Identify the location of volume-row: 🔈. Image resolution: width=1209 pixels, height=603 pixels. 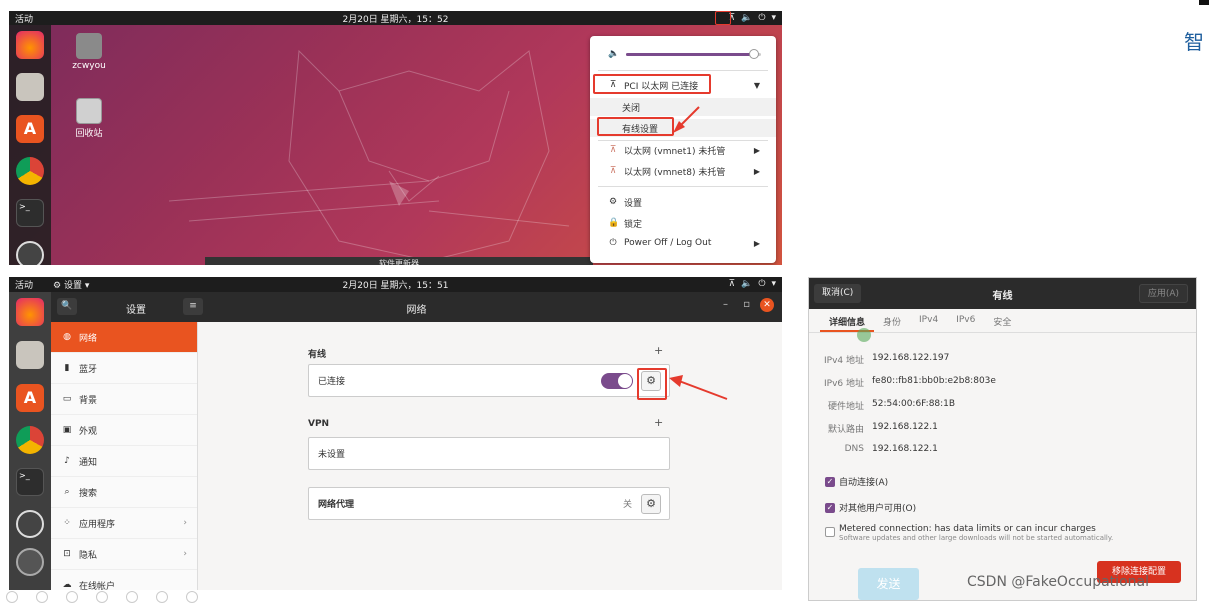
(683, 54).